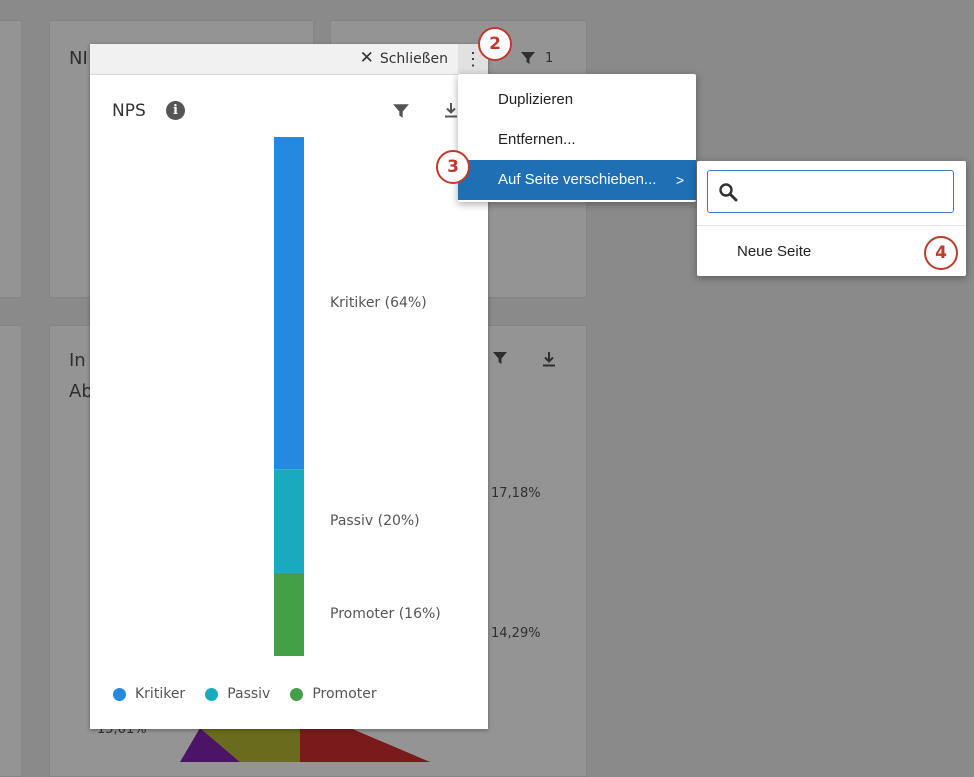  What do you see at coordinates (297, 694) in the screenshot?
I see `legend-swatch-promoter` at bounding box center [297, 694].